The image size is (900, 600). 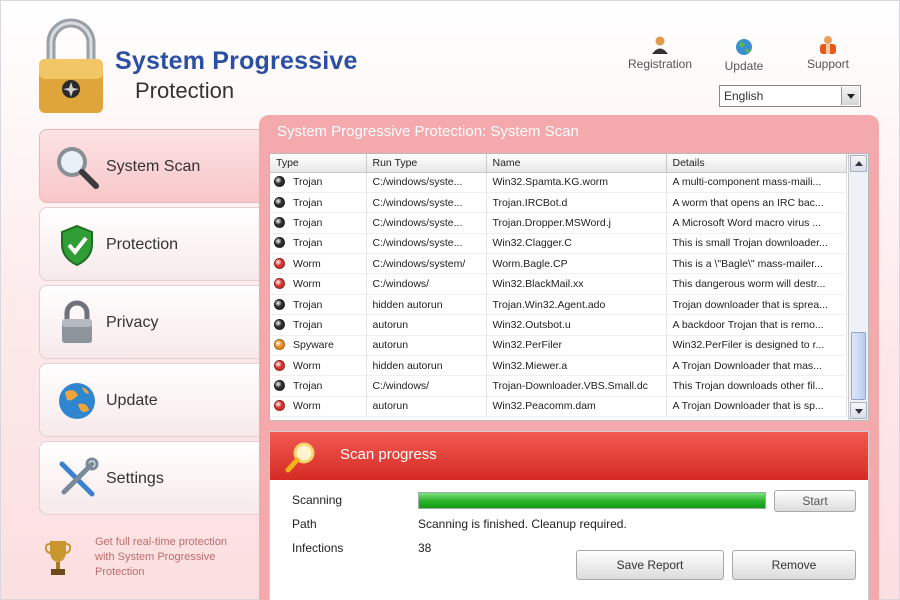 I want to click on save-report-button: Save Report, so click(x=650, y=565).